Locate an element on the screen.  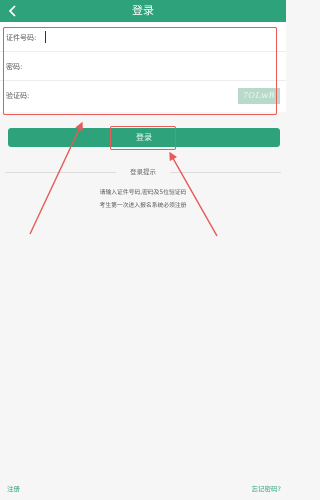
hint-line-2: 考生第一次进入报名系统必须注册 is located at coordinates (143, 206).